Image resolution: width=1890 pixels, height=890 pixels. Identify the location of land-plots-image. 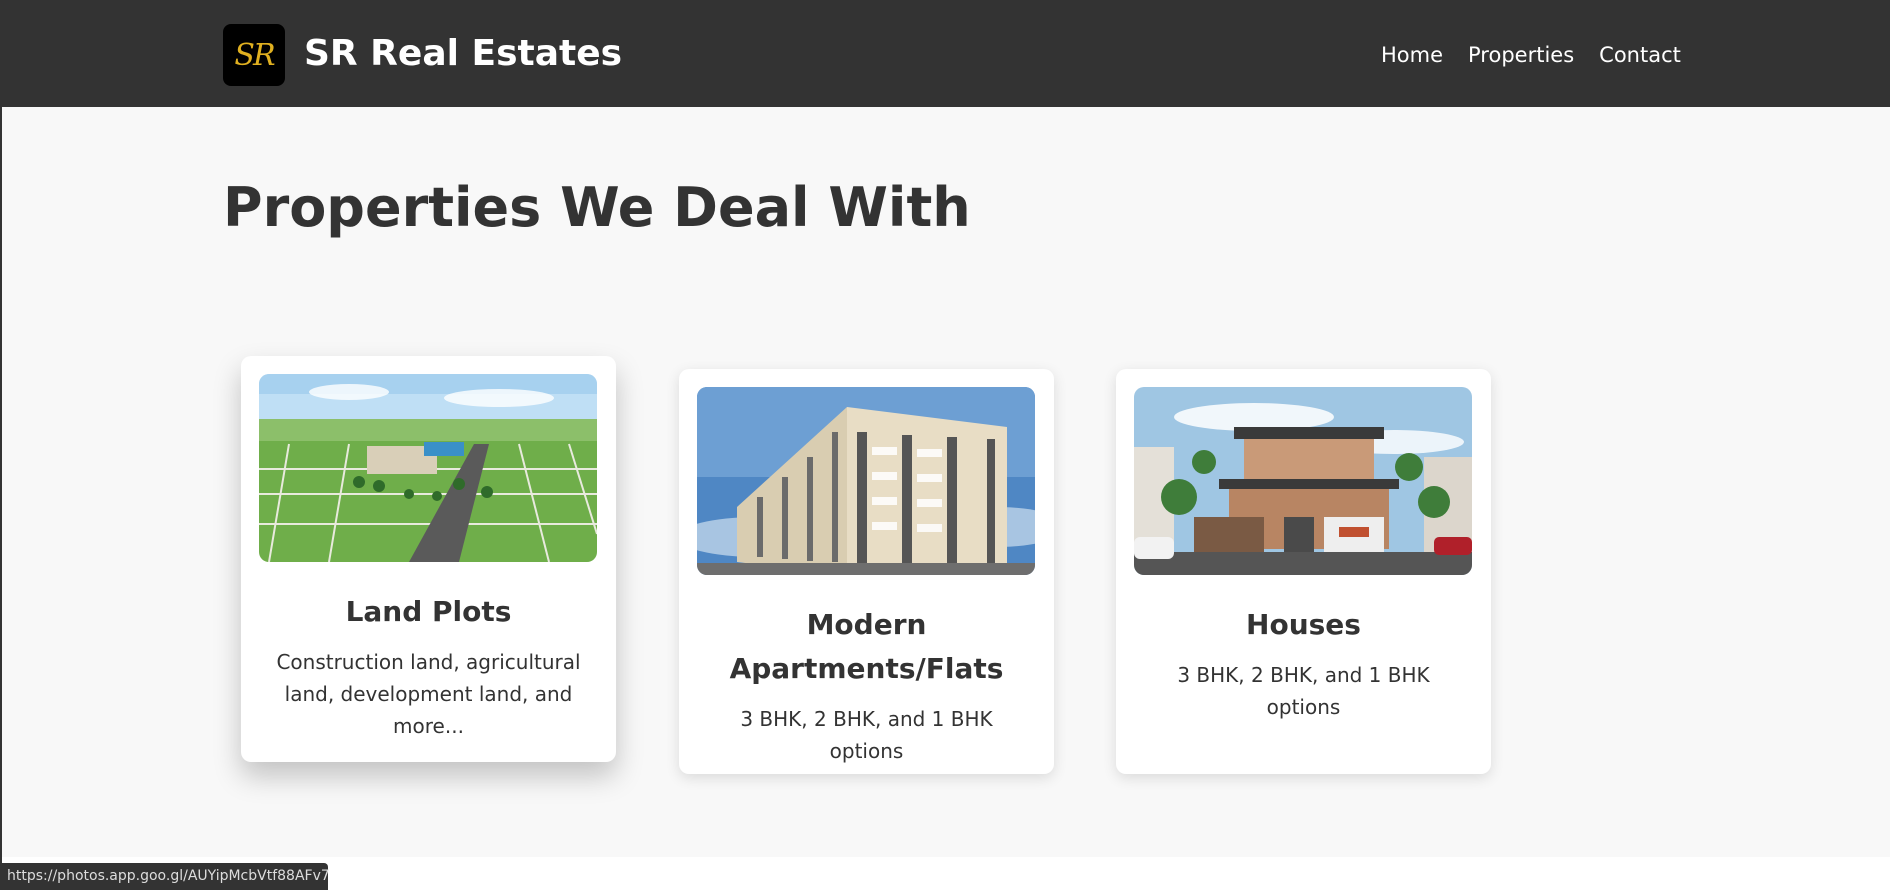
(428, 468).